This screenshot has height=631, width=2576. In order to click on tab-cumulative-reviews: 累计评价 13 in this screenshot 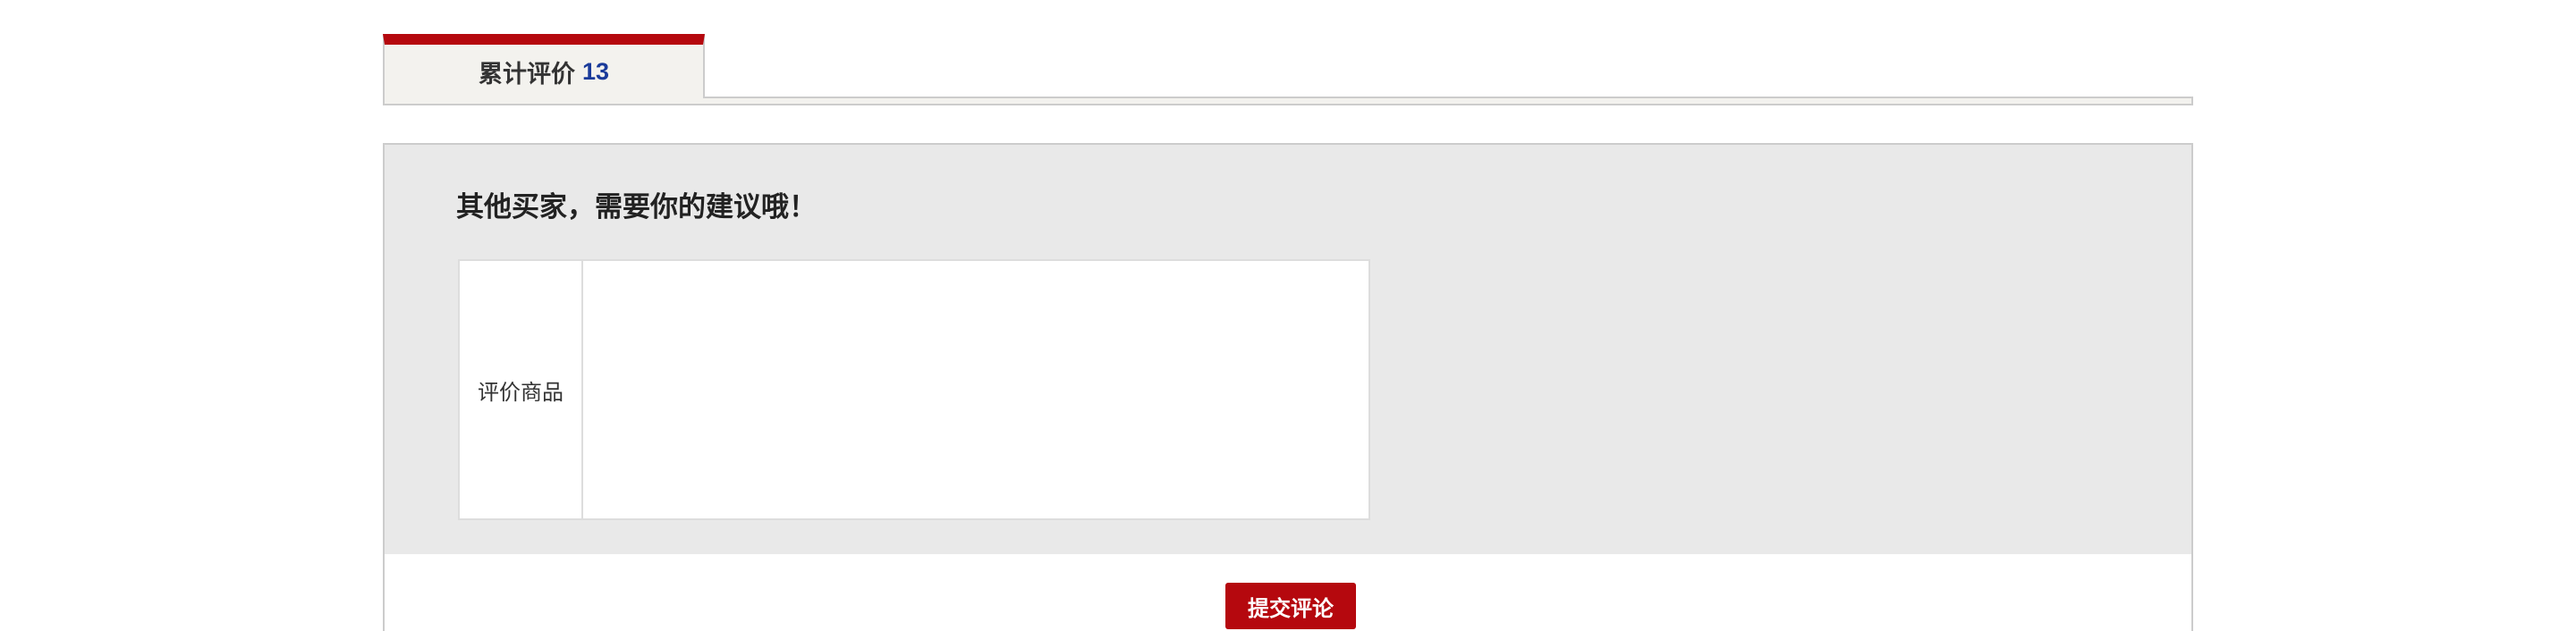, I will do `click(544, 66)`.